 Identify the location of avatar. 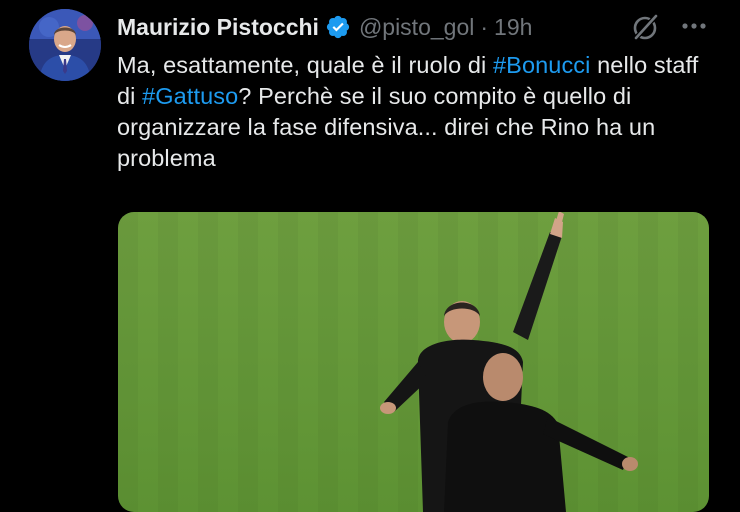
(65, 45).